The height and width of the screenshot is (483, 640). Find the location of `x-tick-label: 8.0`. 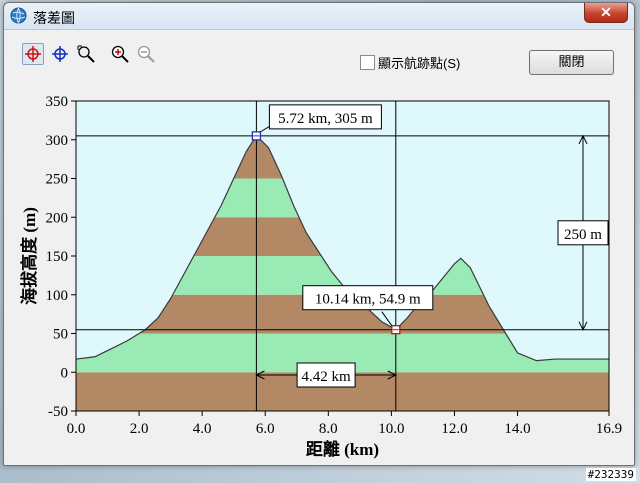

x-tick-label: 8.0 is located at coordinates (328, 429).